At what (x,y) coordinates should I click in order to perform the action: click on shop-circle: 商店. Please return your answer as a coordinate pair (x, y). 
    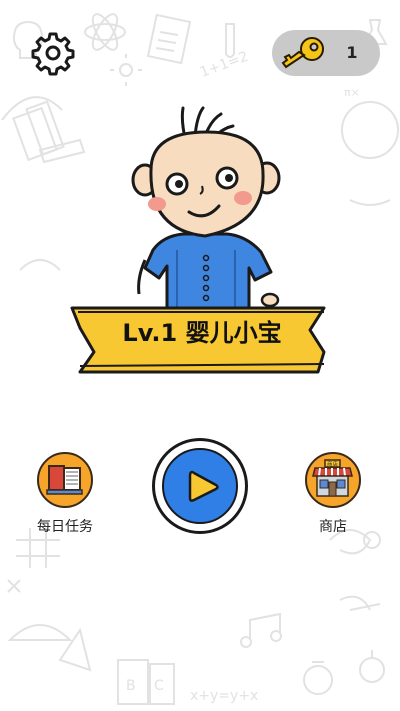
    Looking at the image, I should click on (333, 480).